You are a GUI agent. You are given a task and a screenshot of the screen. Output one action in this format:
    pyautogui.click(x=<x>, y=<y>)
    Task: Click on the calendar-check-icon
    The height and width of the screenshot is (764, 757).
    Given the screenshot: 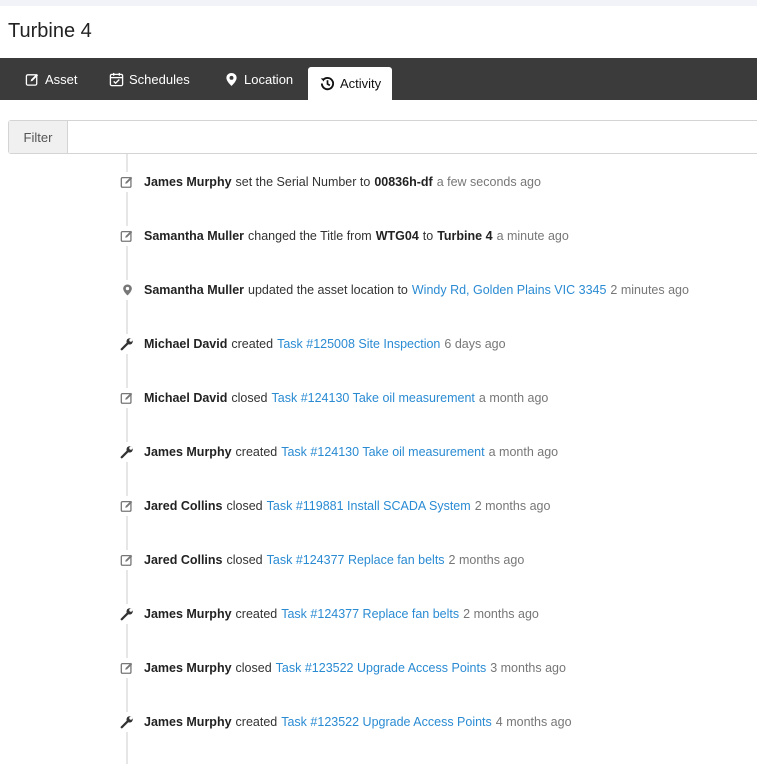 What is the action you would take?
    pyautogui.click(x=116, y=79)
    